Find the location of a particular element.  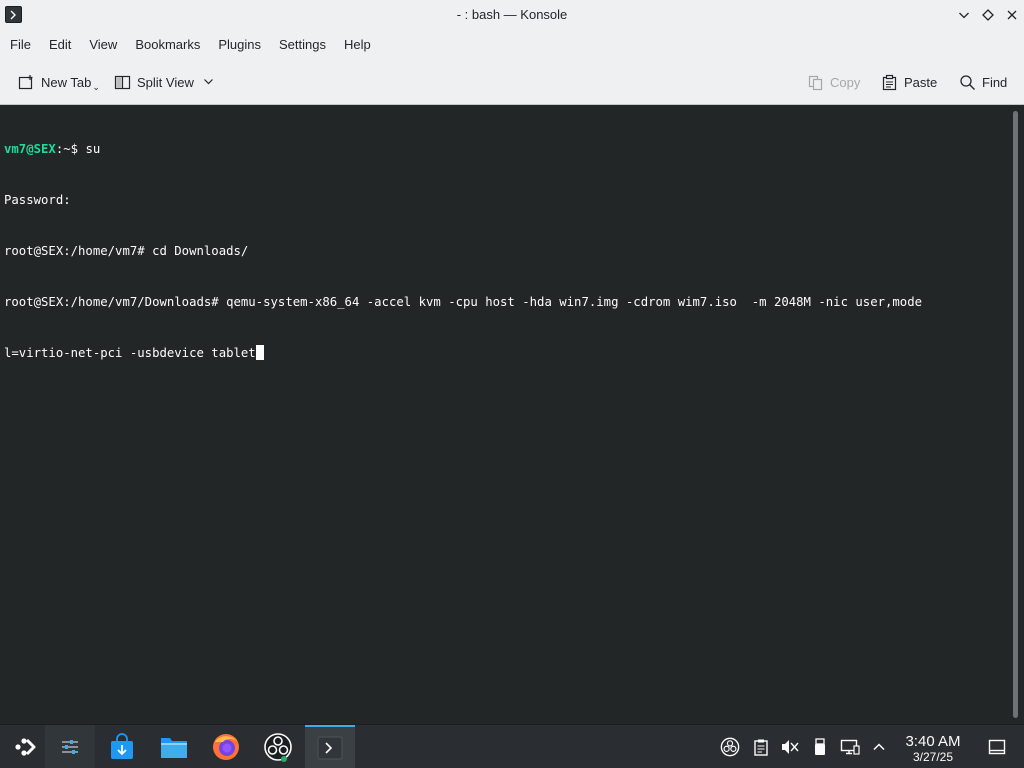

taskbar-konsole is located at coordinates (330, 746).